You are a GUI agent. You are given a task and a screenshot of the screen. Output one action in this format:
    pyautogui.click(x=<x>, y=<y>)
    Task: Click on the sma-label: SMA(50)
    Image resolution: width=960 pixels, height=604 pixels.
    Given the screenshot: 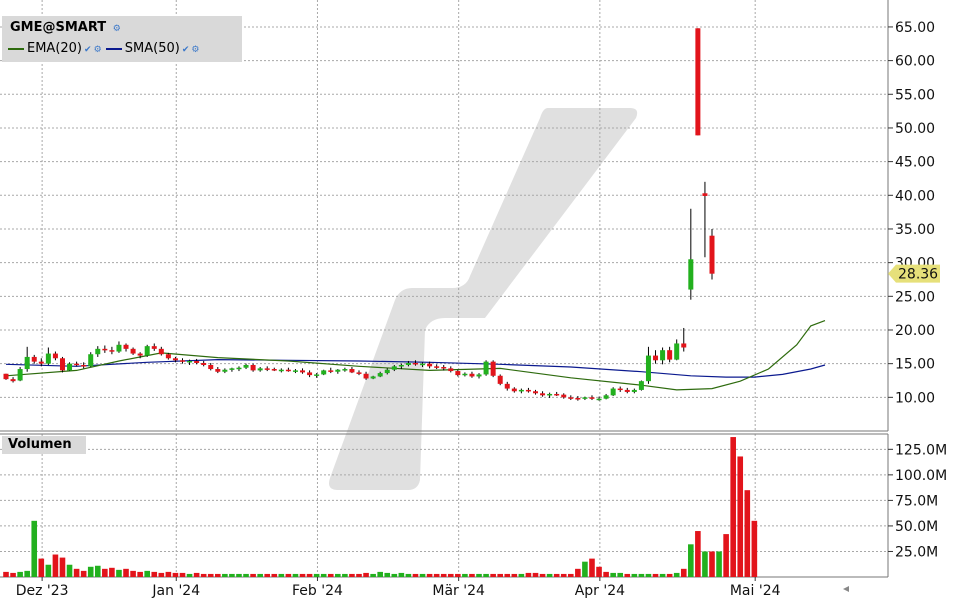 What is the action you would take?
    pyautogui.click(x=152, y=48)
    